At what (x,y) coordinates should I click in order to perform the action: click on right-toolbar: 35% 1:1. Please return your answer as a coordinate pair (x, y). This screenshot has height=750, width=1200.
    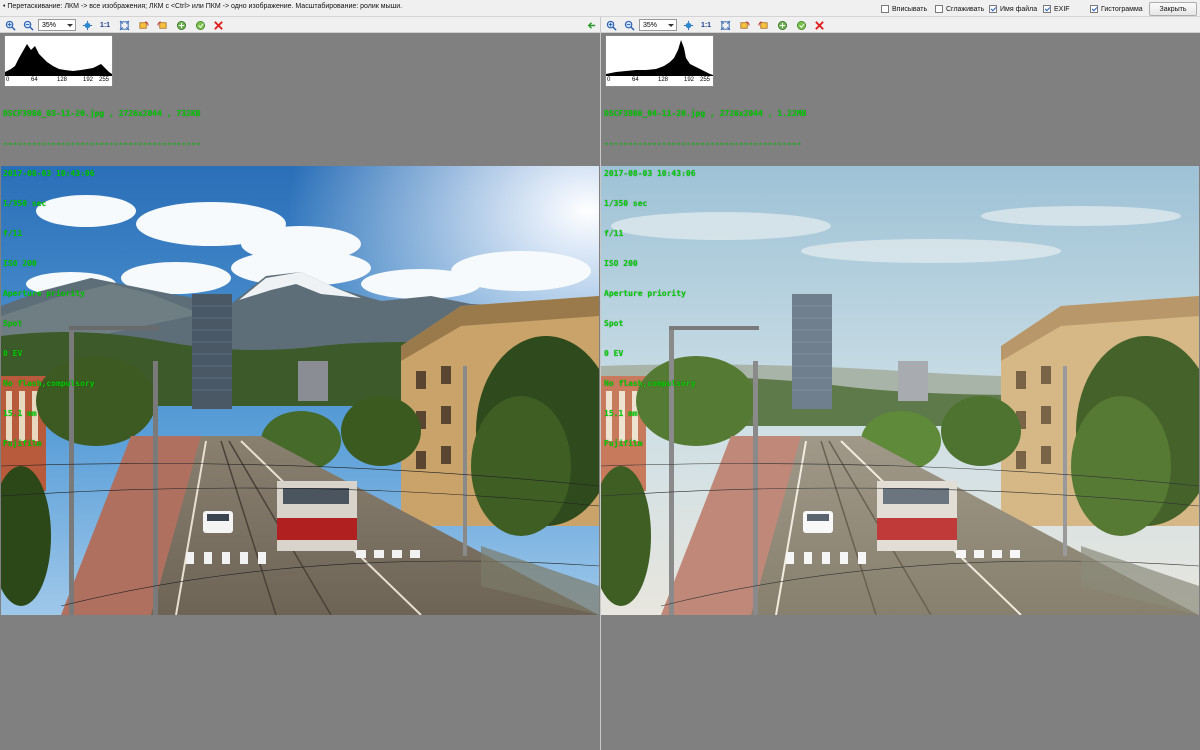
    Looking at the image, I should click on (900, 25).